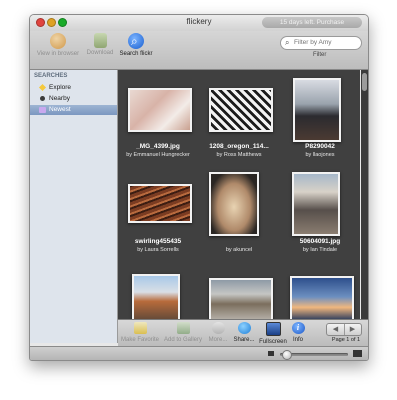  Describe the element at coordinates (42, 98) in the screenshot. I see `nearby-dot-icon` at that location.